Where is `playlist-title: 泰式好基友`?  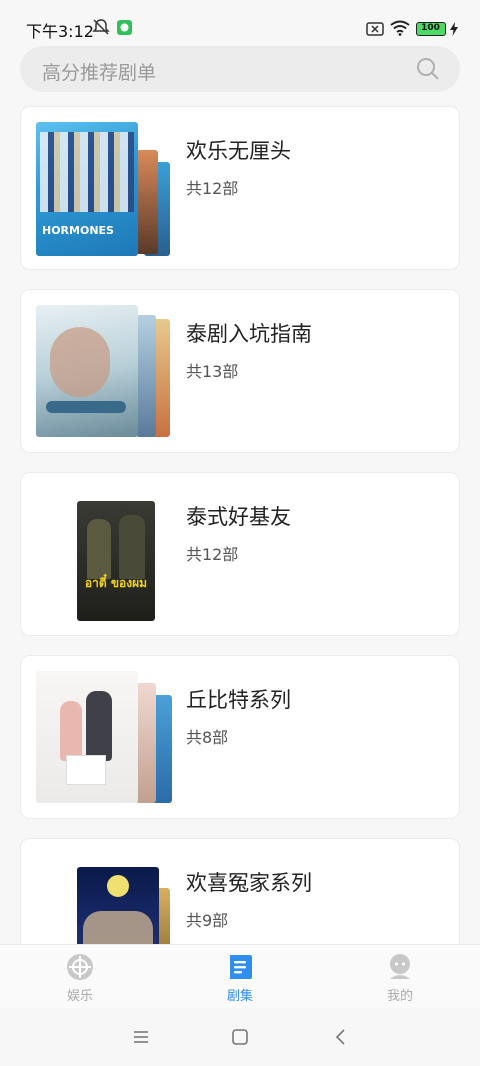 playlist-title: 泰式好基友 is located at coordinates (238, 517).